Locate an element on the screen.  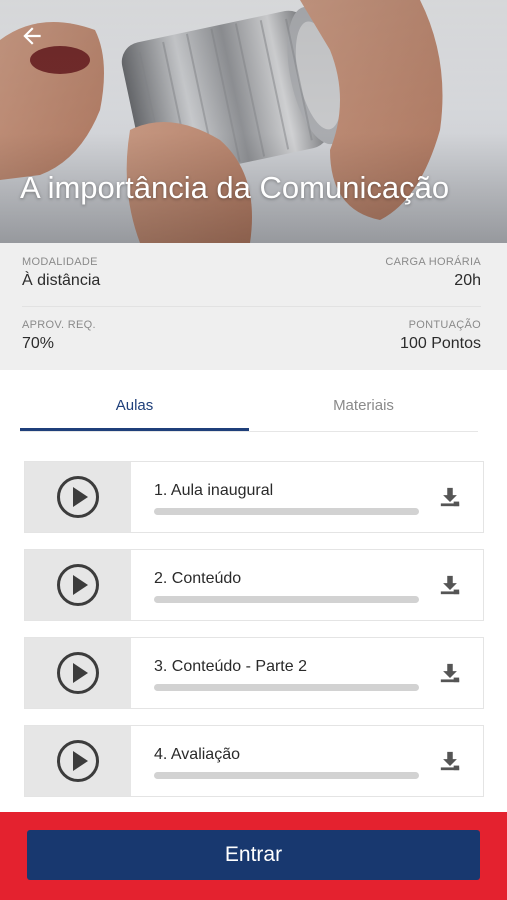
lesson-item: 2. Conteúdo is located at coordinates (254, 585).